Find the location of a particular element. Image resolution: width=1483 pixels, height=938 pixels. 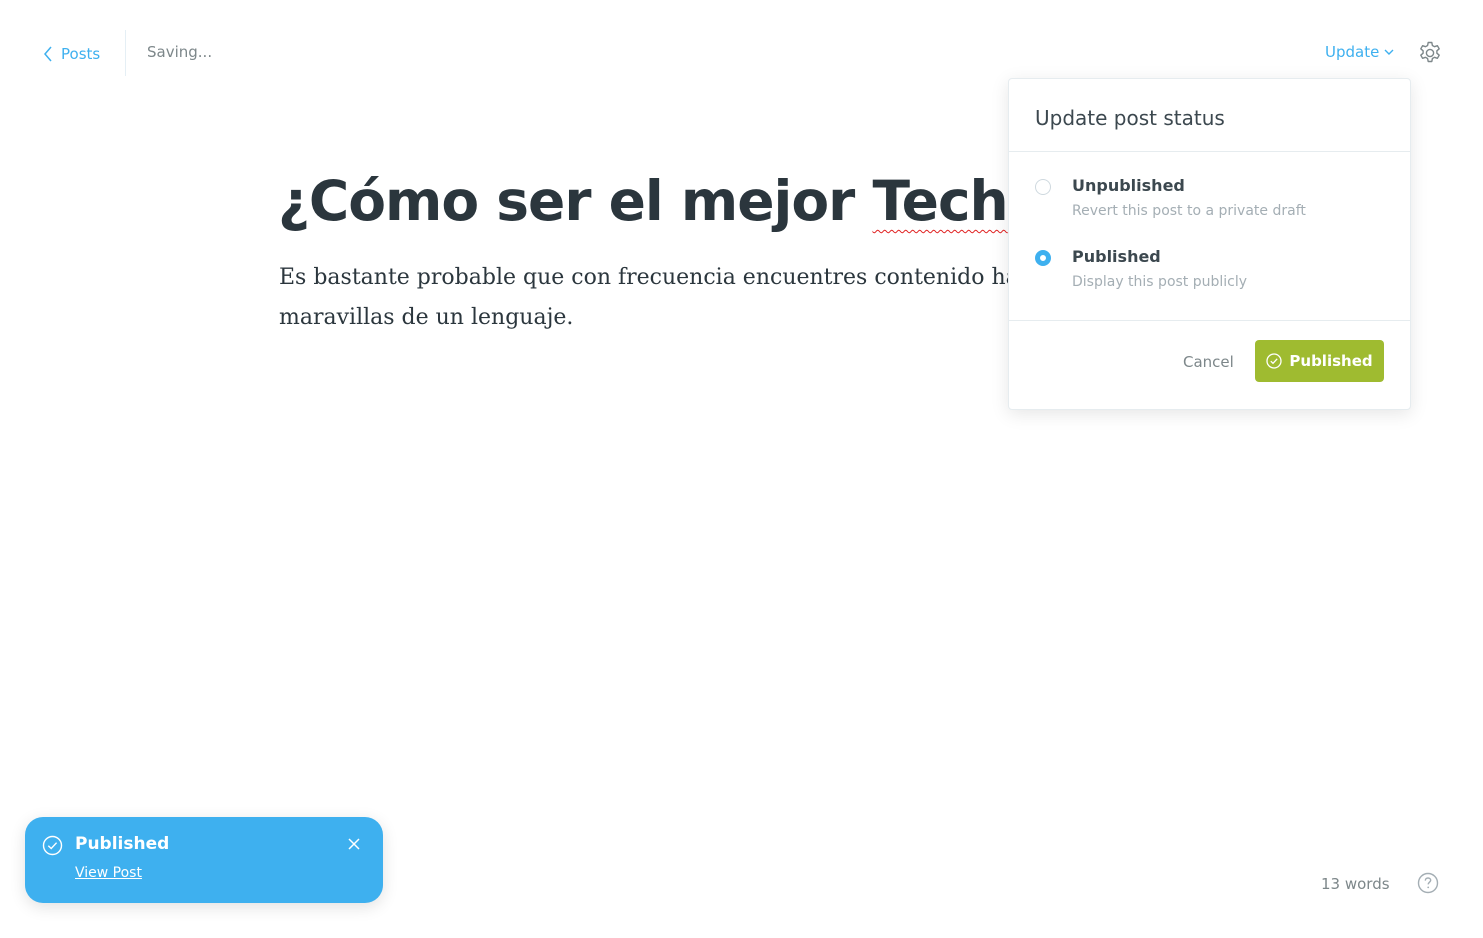

panel-title: Update post status is located at coordinates (1130, 118).